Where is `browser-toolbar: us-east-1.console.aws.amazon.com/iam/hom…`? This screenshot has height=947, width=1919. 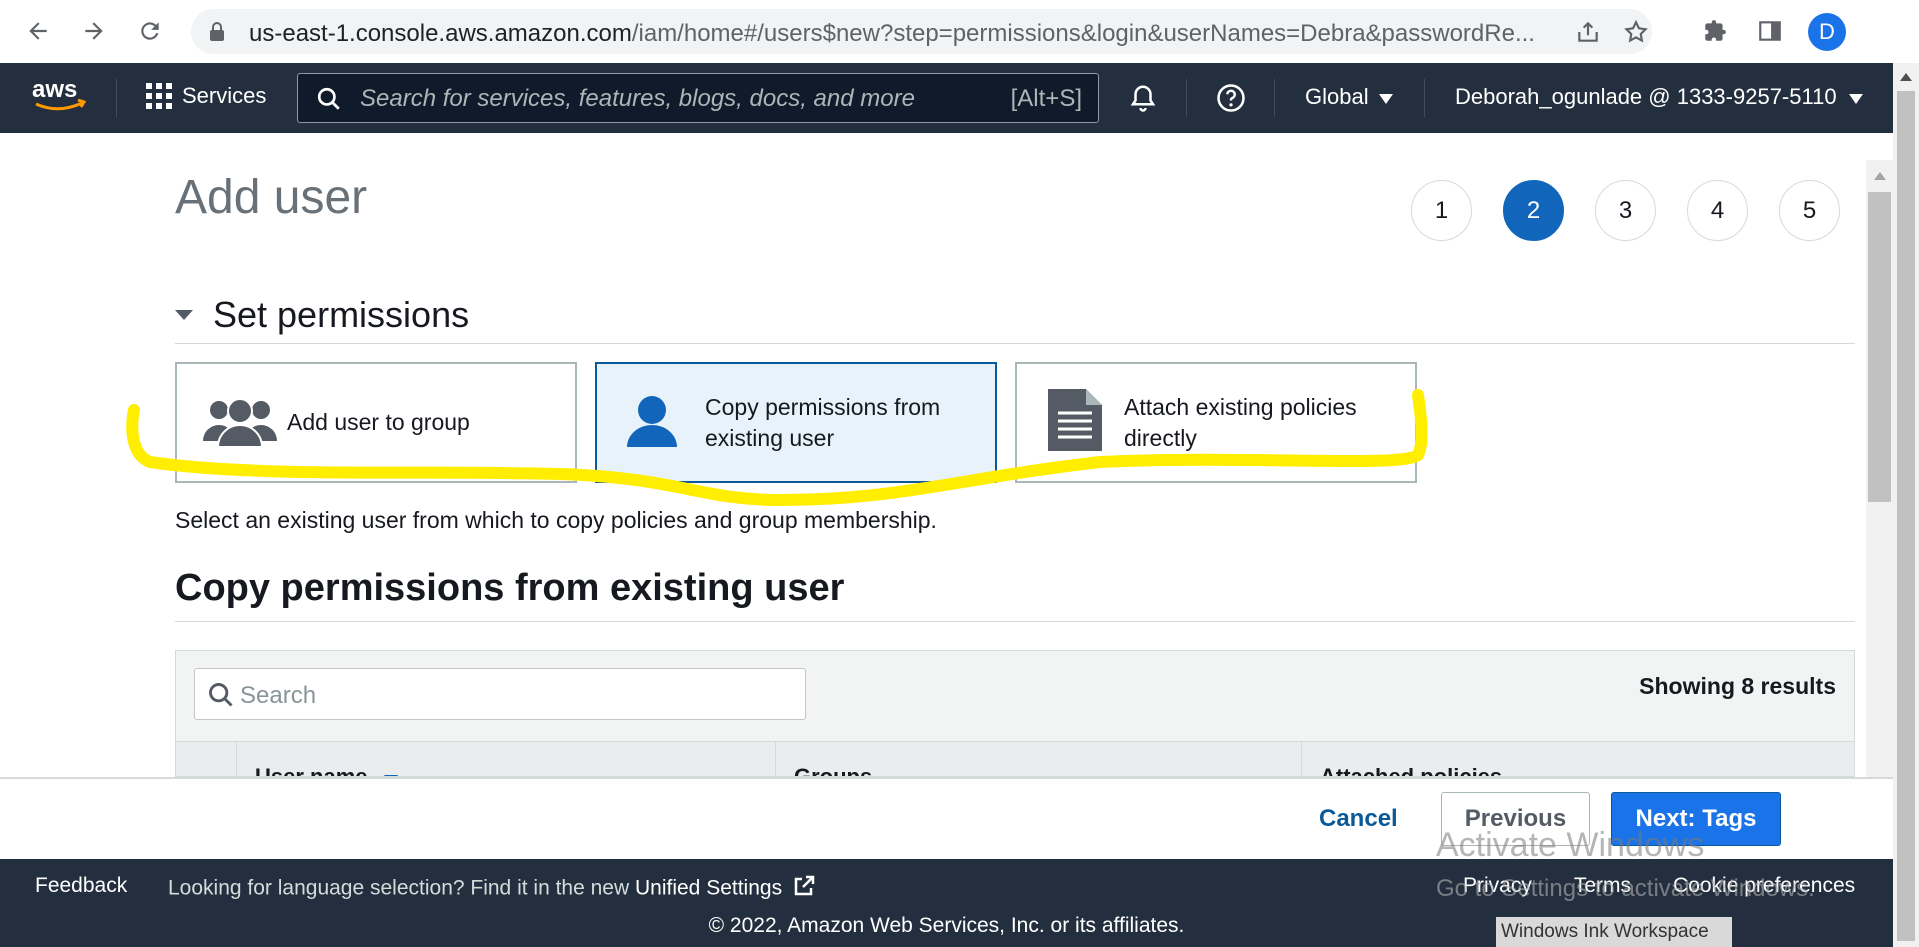
browser-toolbar: us-east-1.console.aws.amazon.com/iam/hom… is located at coordinates (959, 31).